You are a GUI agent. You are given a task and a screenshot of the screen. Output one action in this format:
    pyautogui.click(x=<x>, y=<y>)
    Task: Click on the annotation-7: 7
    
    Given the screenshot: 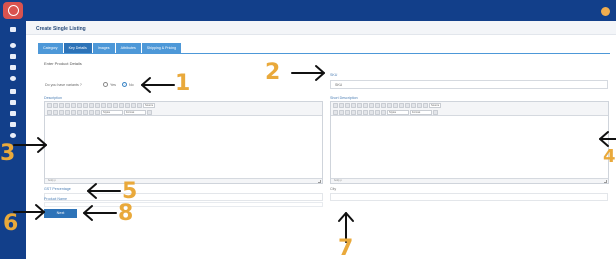 What is the action you would take?
    pyautogui.click(x=346, y=247)
    